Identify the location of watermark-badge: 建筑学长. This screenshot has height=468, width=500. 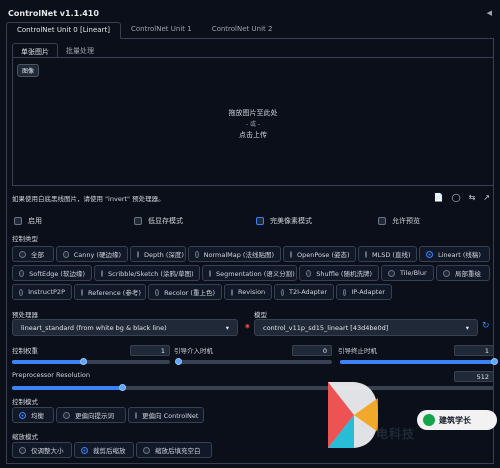
(457, 420).